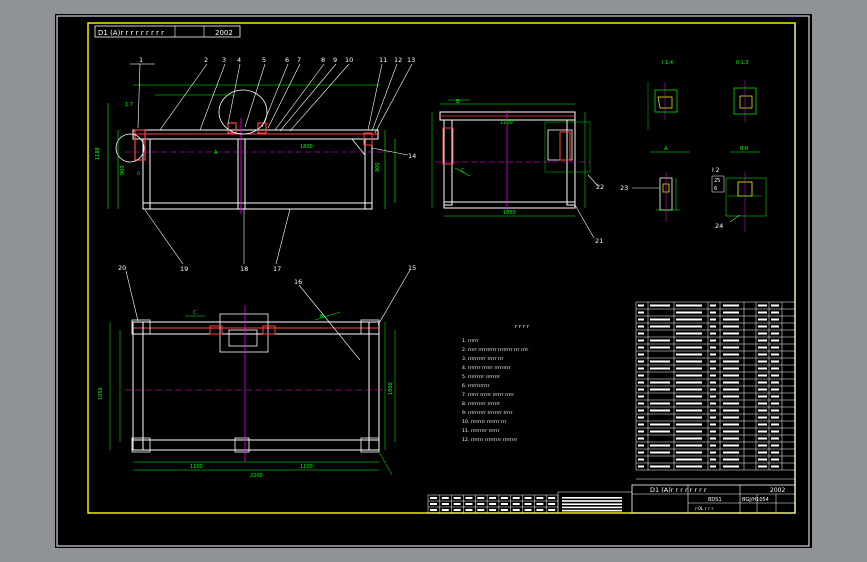 This screenshot has width=867, height=562. What do you see at coordinates (704, 509) in the screenshot?
I see `title-name: r-0L r r r` at bounding box center [704, 509].